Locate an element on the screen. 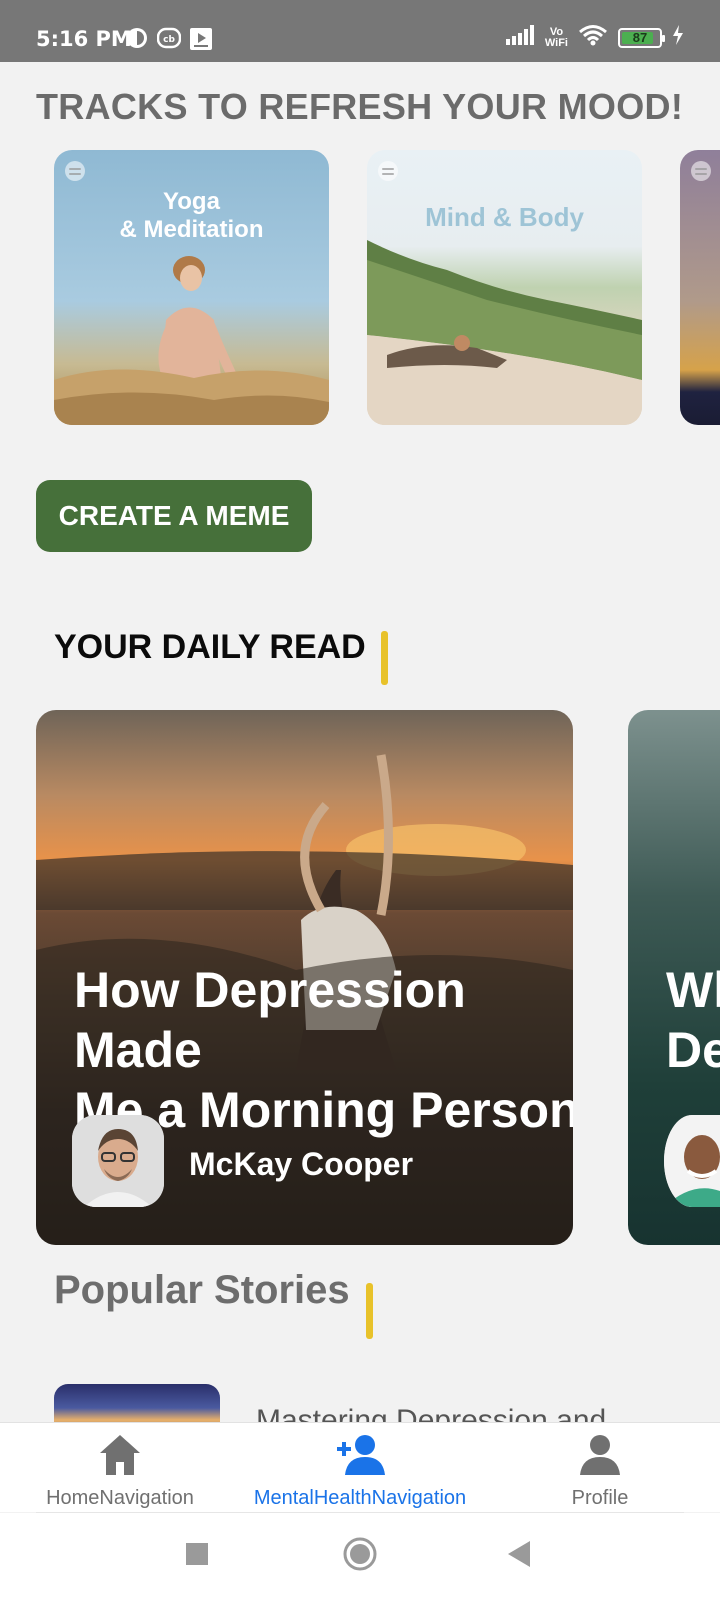 The width and height of the screenshot is (720, 1600). notification-app-icon is located at coordinates (138, 39).